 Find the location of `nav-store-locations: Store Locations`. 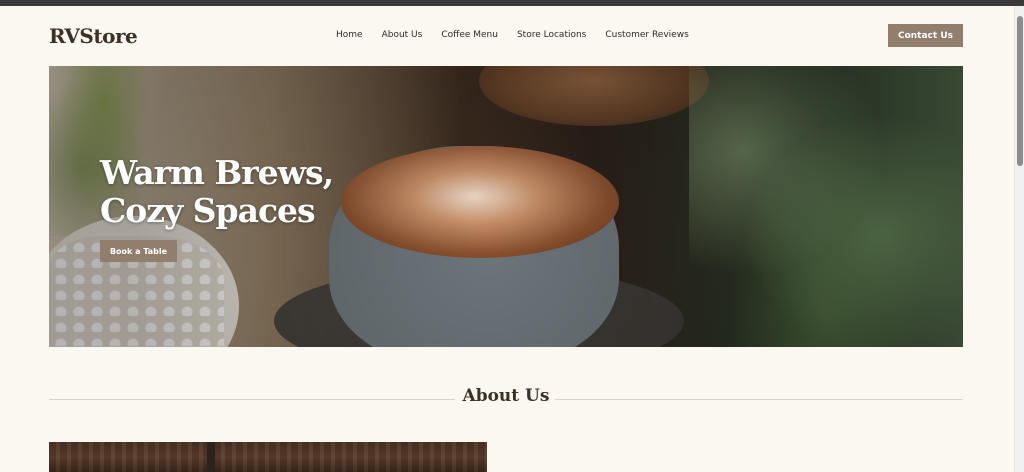

nav-store-locations: Store Locations is located at coordinates (551, 35).